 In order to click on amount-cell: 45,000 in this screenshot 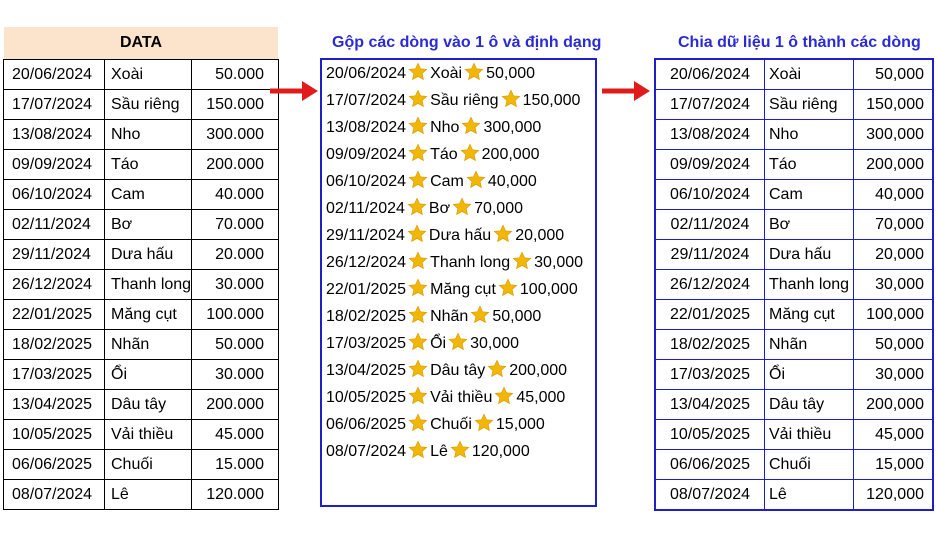, I will do `click(893, 434)`.